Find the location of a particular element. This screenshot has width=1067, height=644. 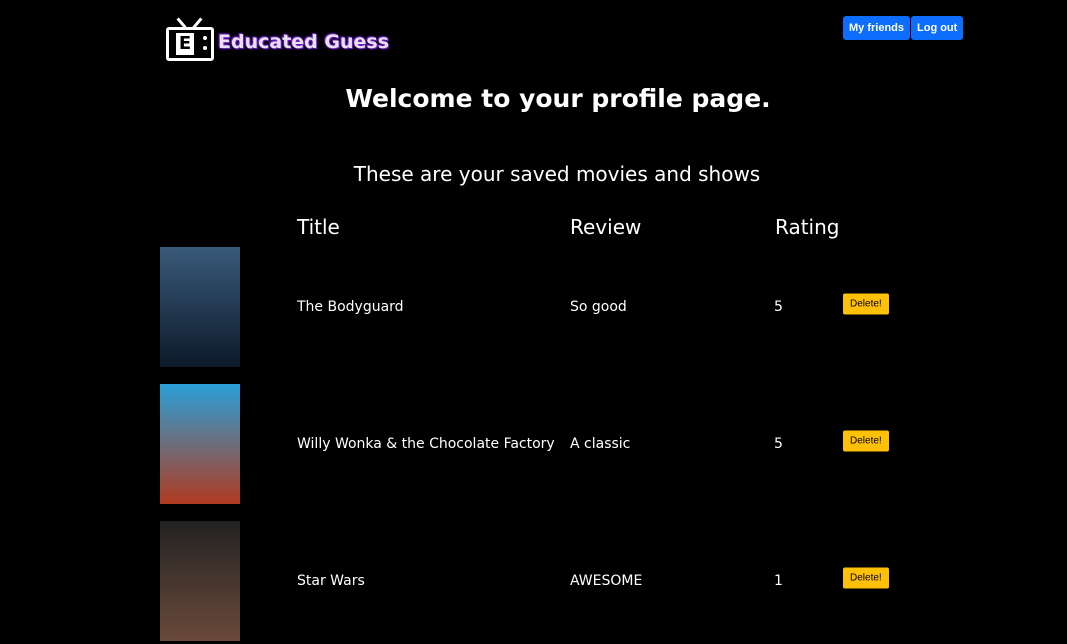

row-review: So good is located at coordinates (598, 307).